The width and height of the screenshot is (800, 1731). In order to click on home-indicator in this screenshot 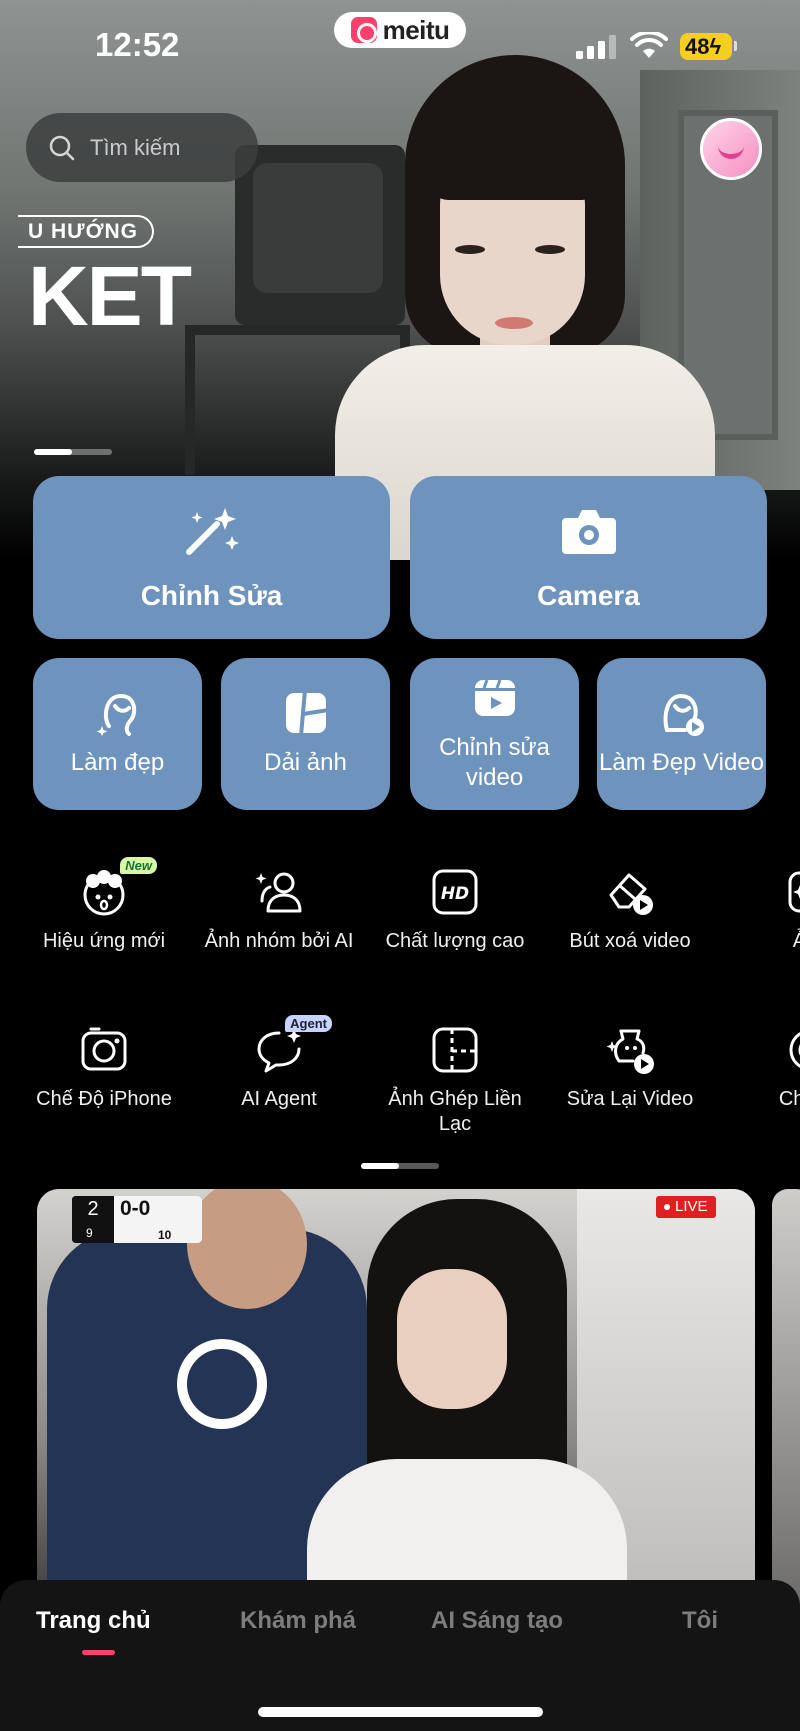, I will do `click(400, 1712)`.